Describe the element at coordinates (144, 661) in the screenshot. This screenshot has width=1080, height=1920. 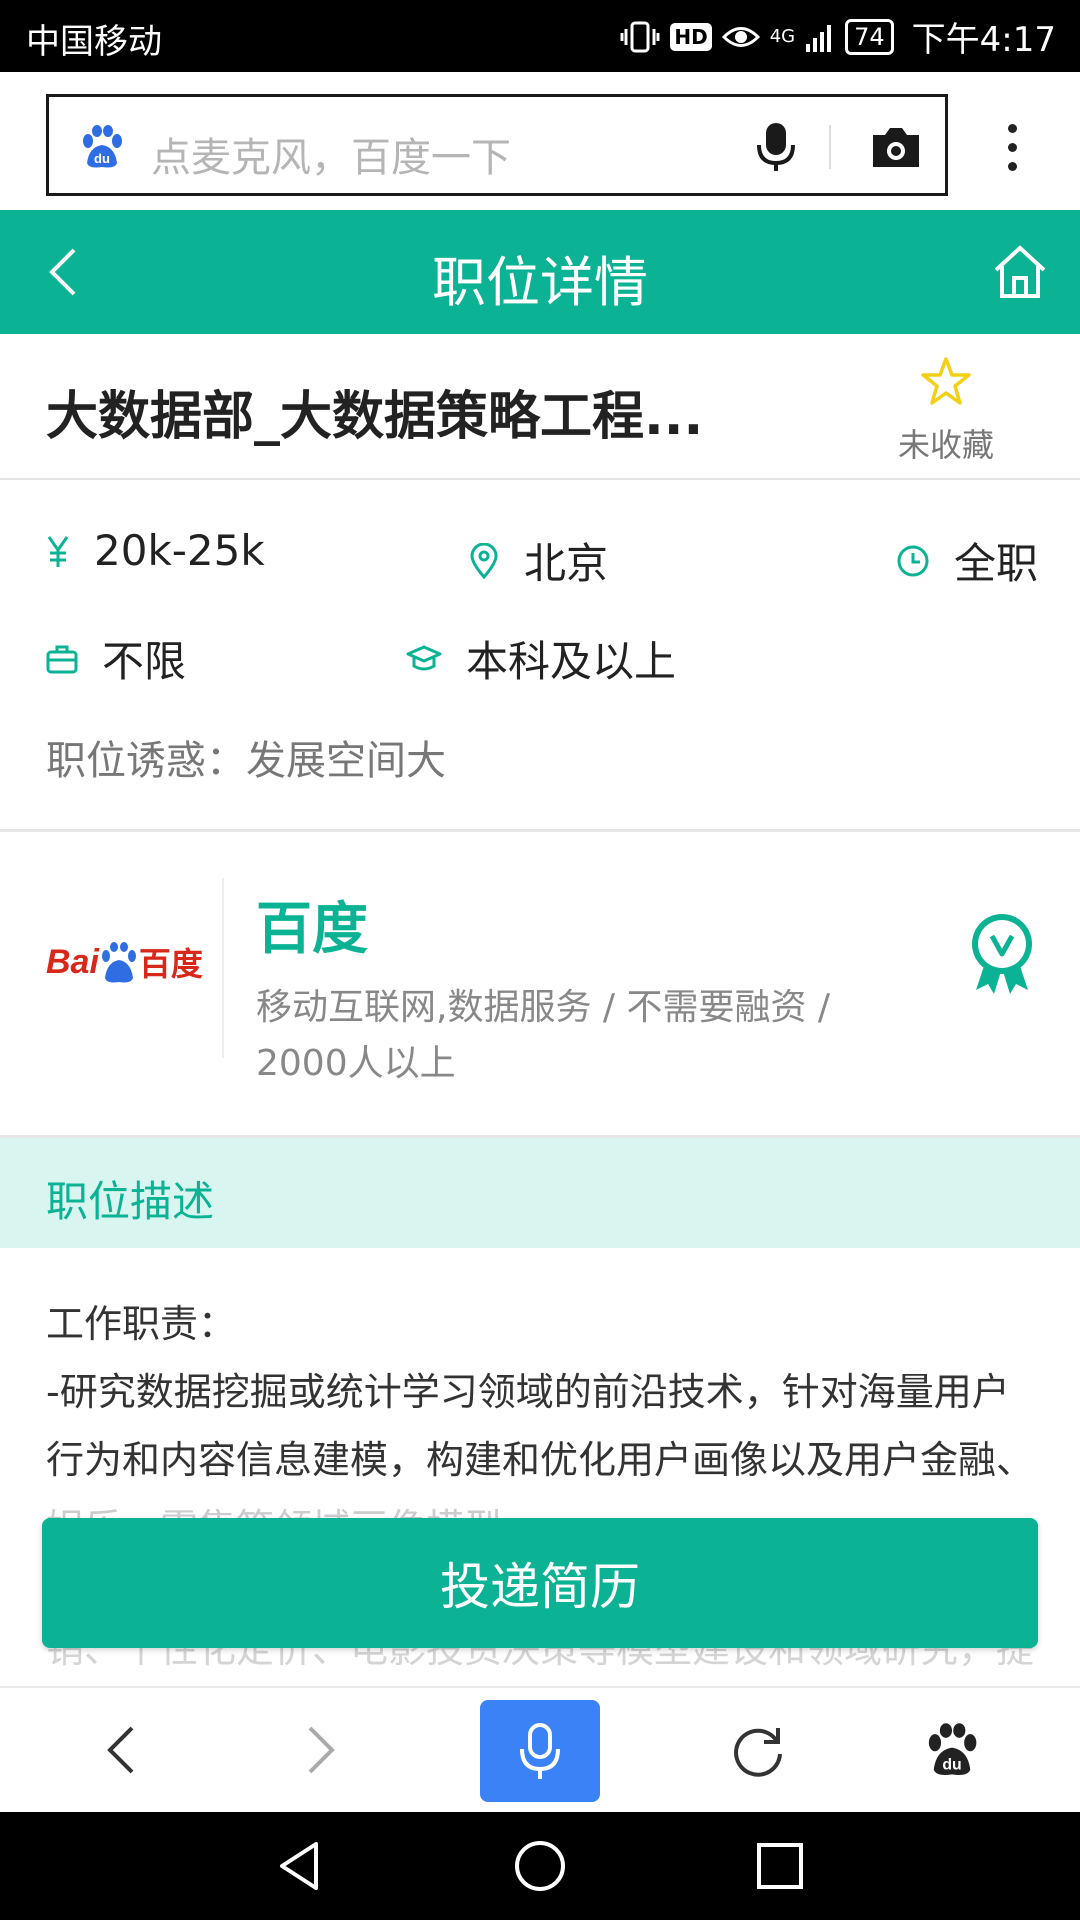
I see `experience-value: 不限` at that location.